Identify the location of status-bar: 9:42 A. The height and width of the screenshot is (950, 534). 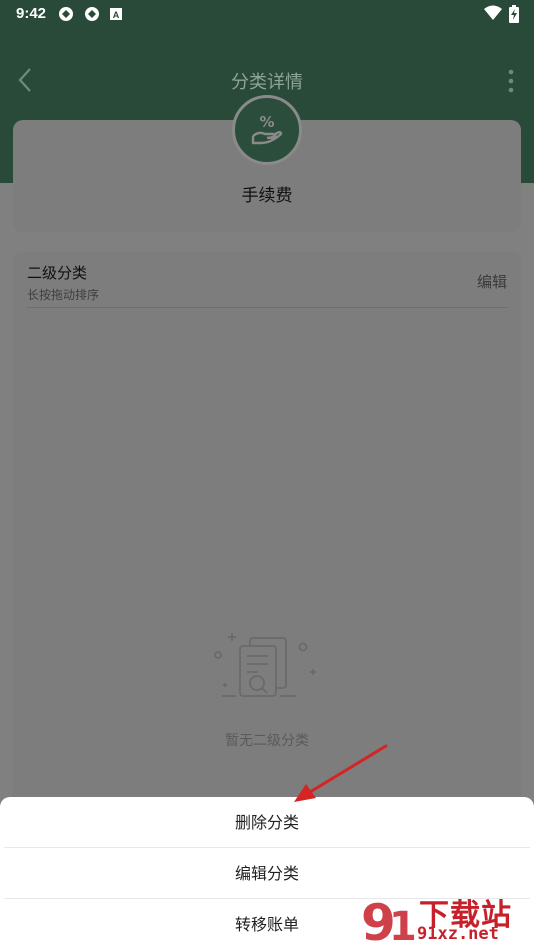
(267, 14).